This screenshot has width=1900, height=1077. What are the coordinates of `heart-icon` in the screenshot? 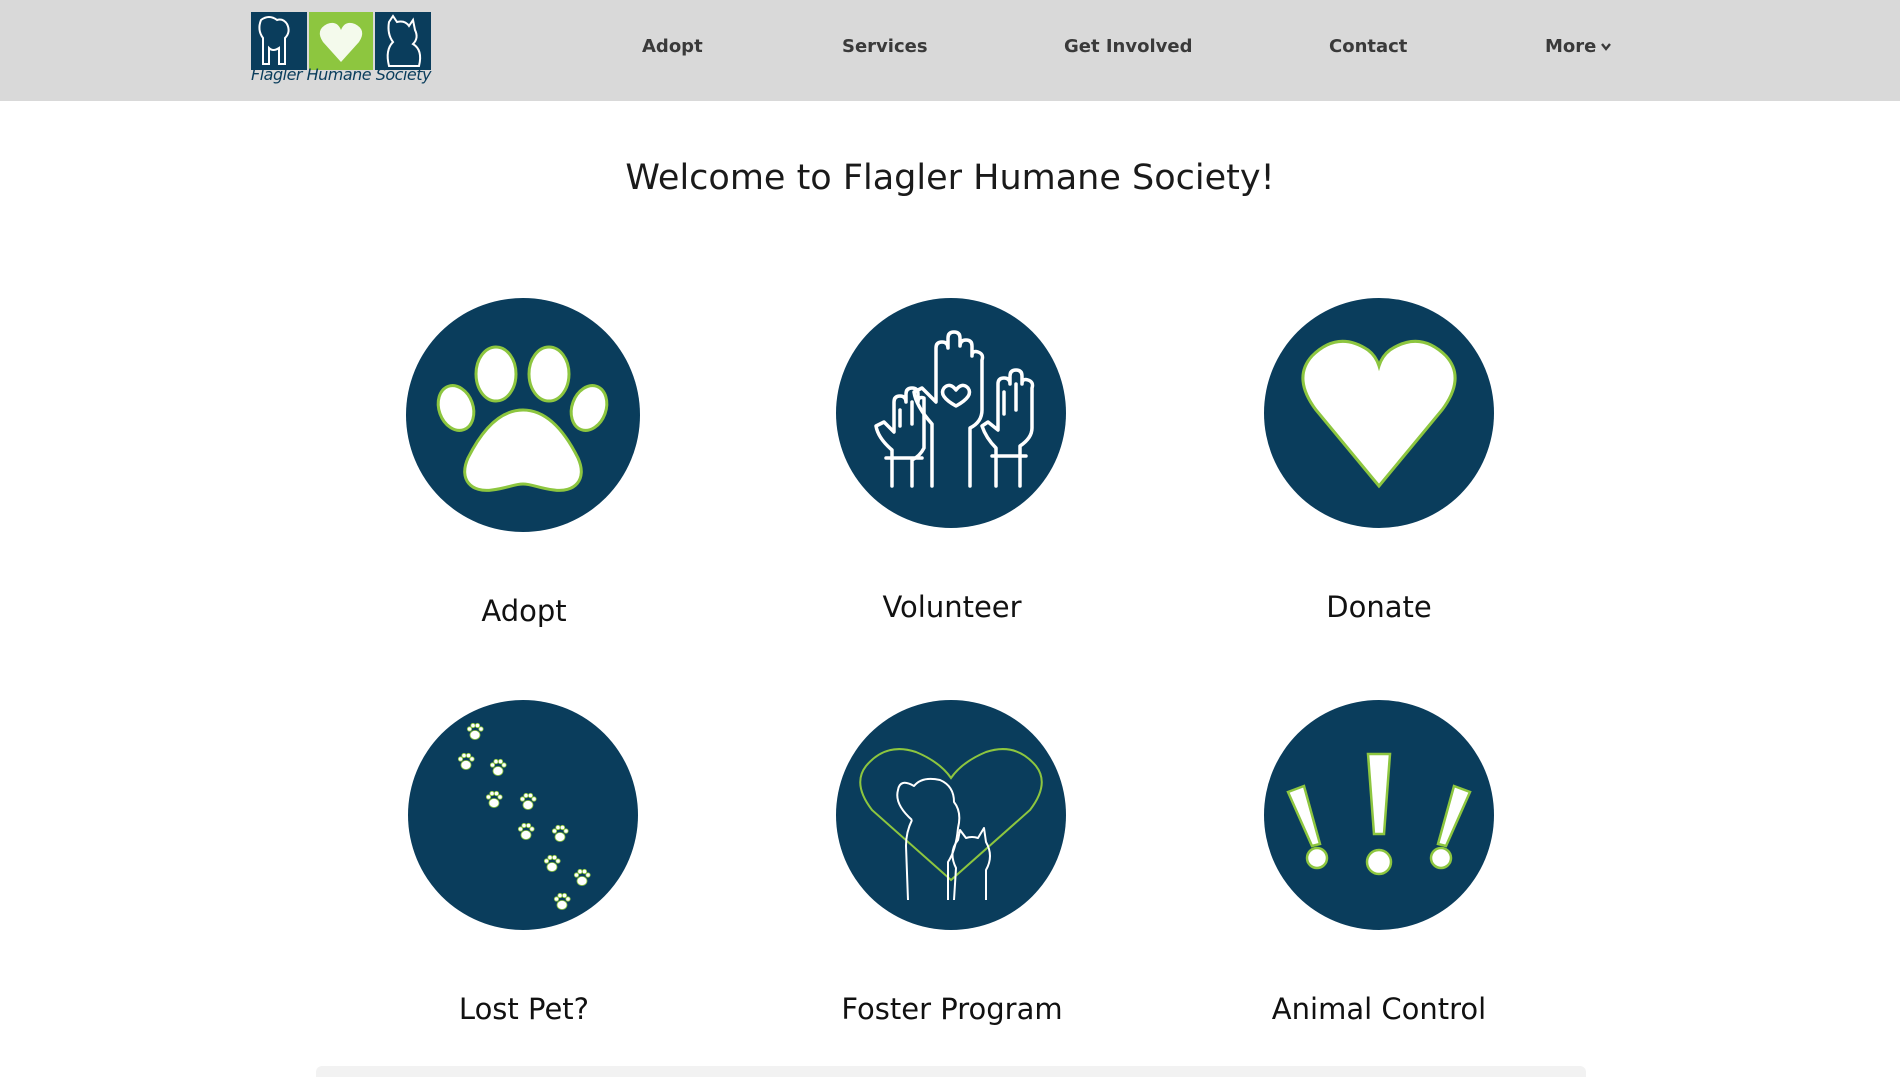 It's located at (1379, 414).